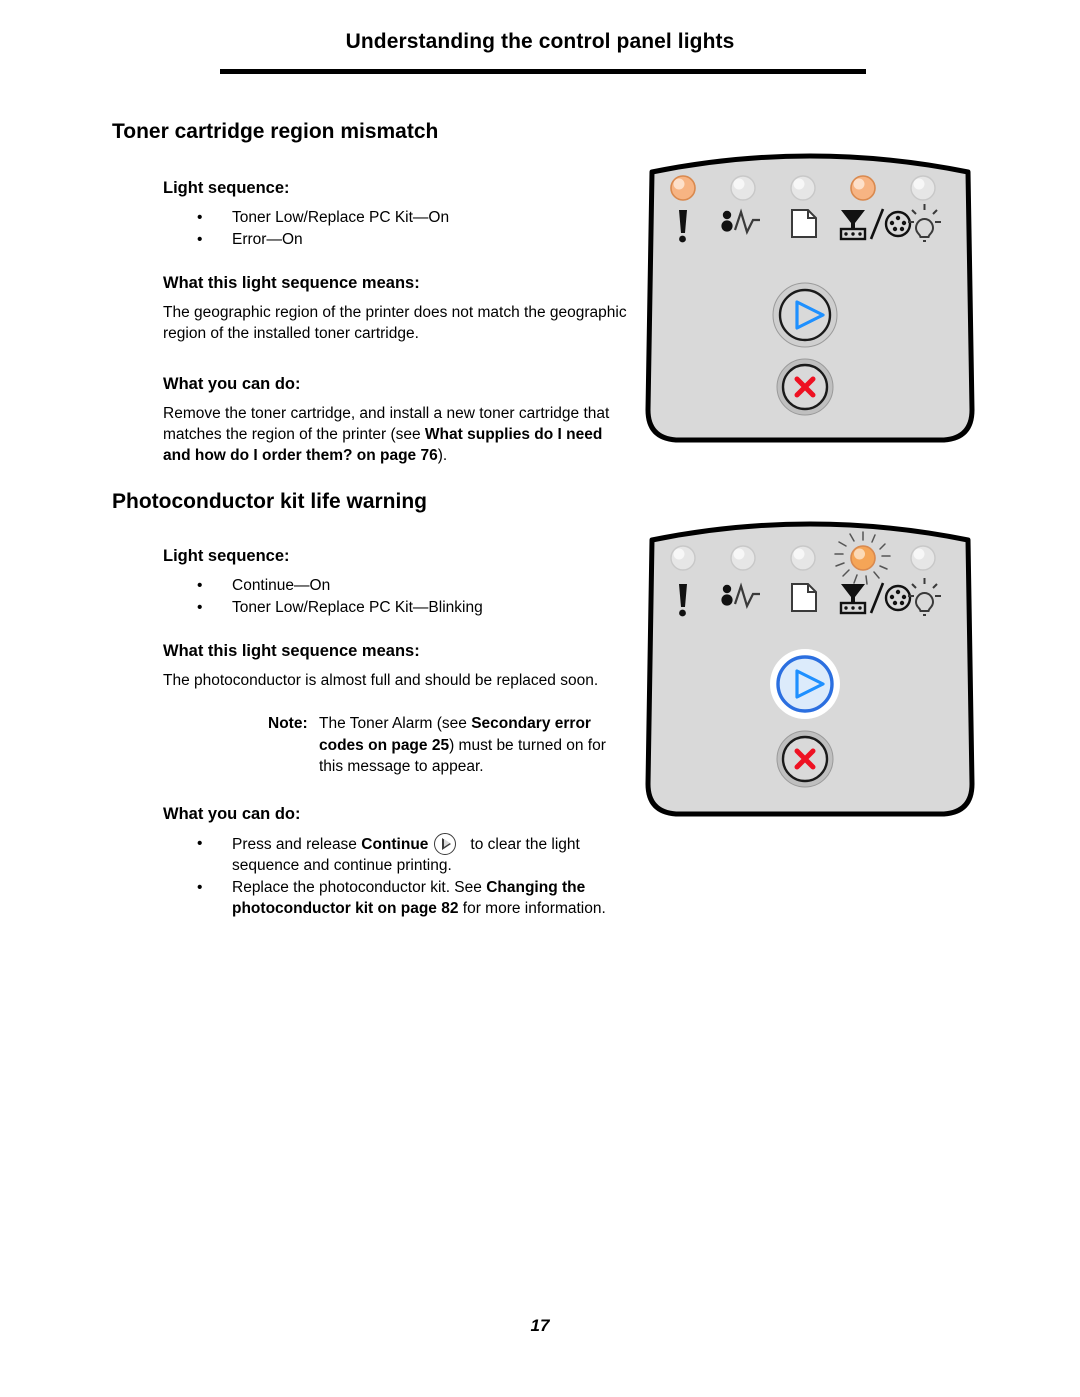 Image resolution: width=1080 pixels, height=1397 pixels. What do you see at coordinates (395, 844) in the screenshot?
I see `can-do-b1-bold: Continue` at bounding box center [395, 844].